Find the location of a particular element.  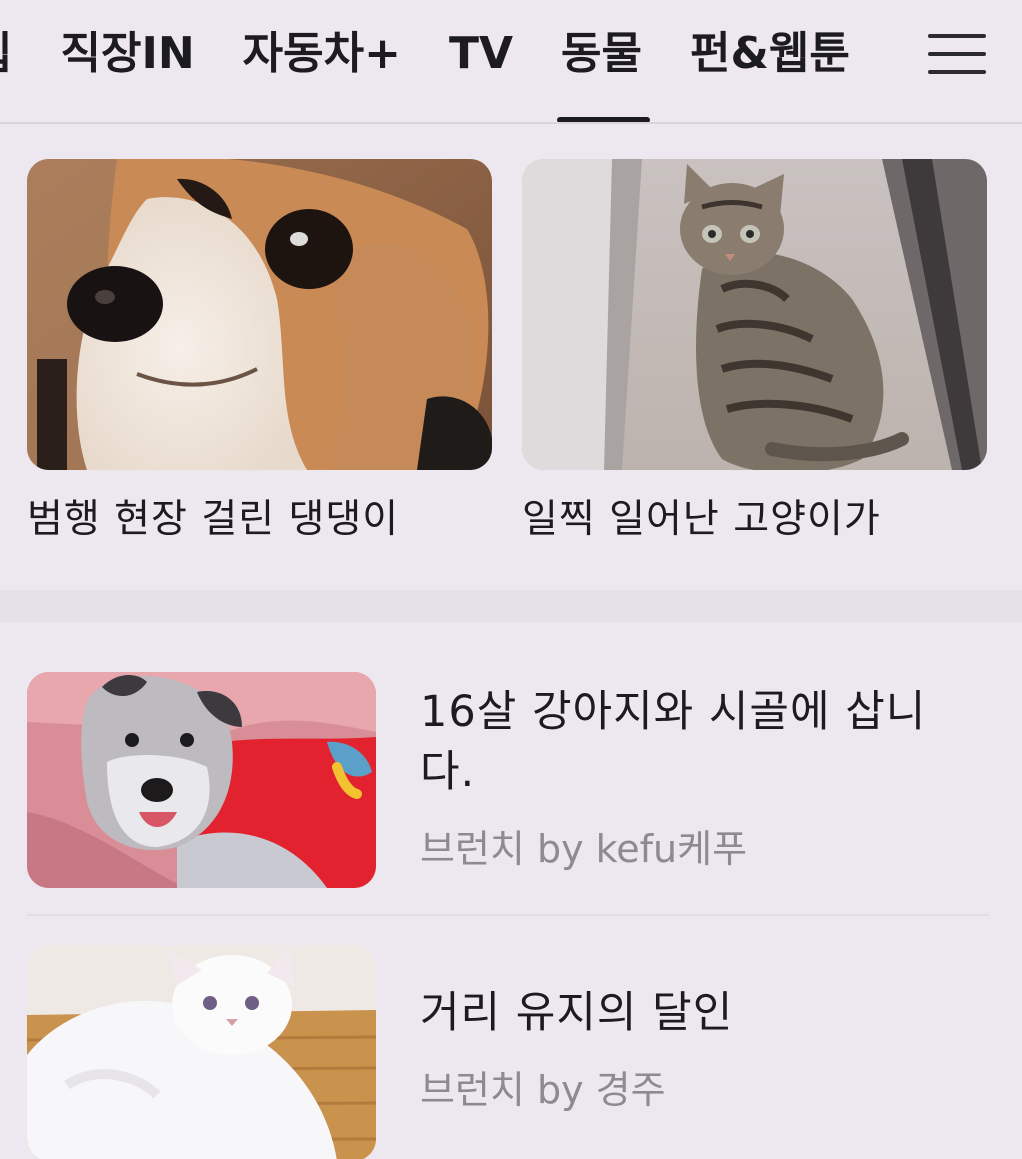

tab-car: 자동차+ is located at coordinates (322, 61).